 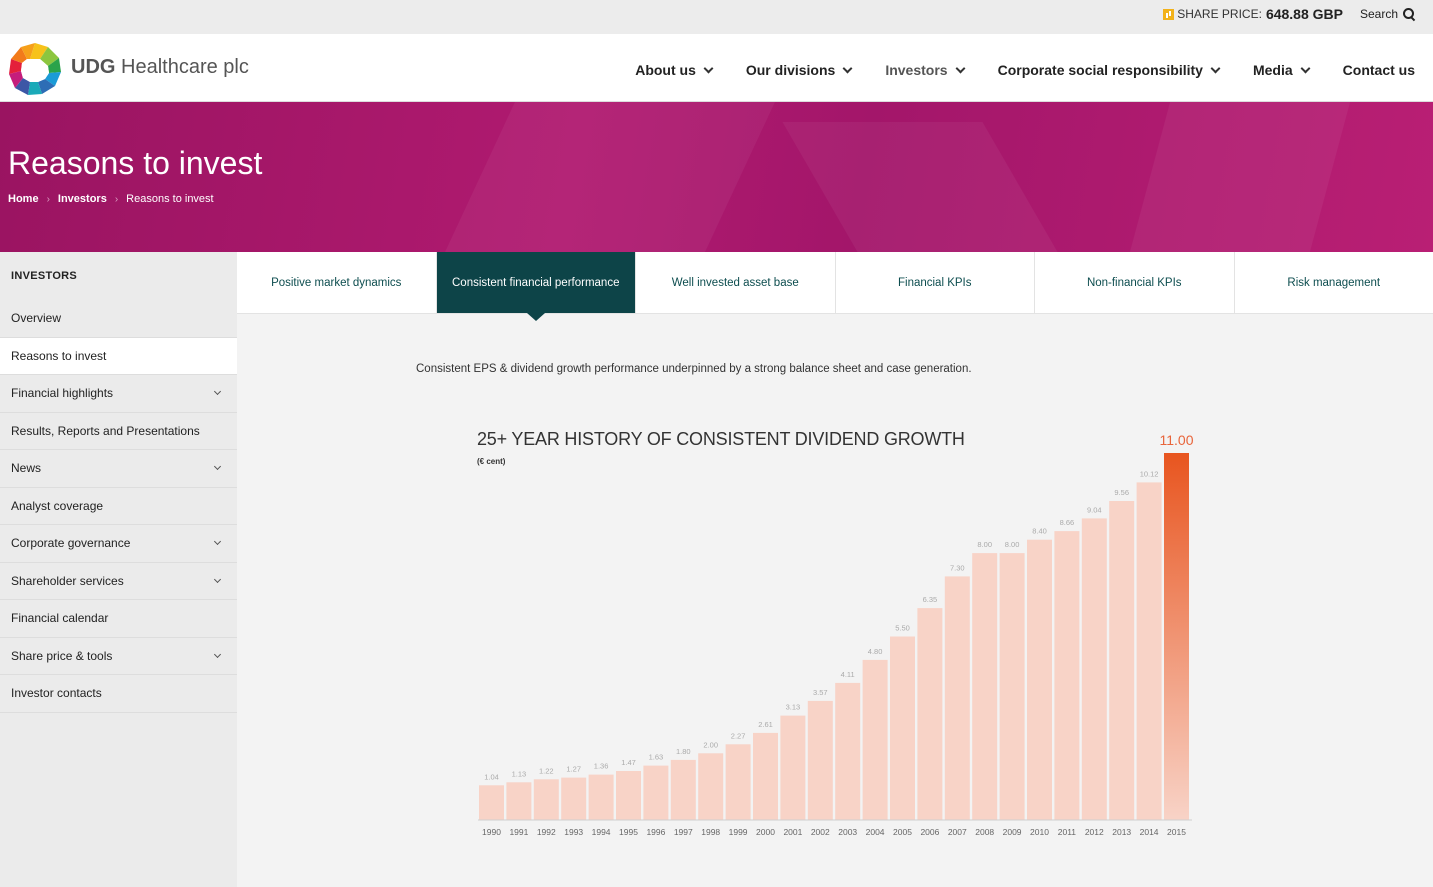 What do you see at coordinates (1121, 492) in the screenshot?
I see `value-label-2013: 9.56` at bounding box center [1121, 492].